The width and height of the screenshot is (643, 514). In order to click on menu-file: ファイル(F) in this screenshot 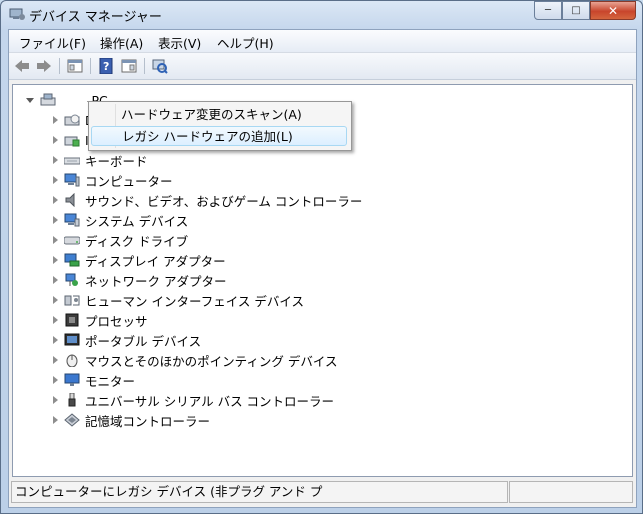, I will do `click(52, 42)`.